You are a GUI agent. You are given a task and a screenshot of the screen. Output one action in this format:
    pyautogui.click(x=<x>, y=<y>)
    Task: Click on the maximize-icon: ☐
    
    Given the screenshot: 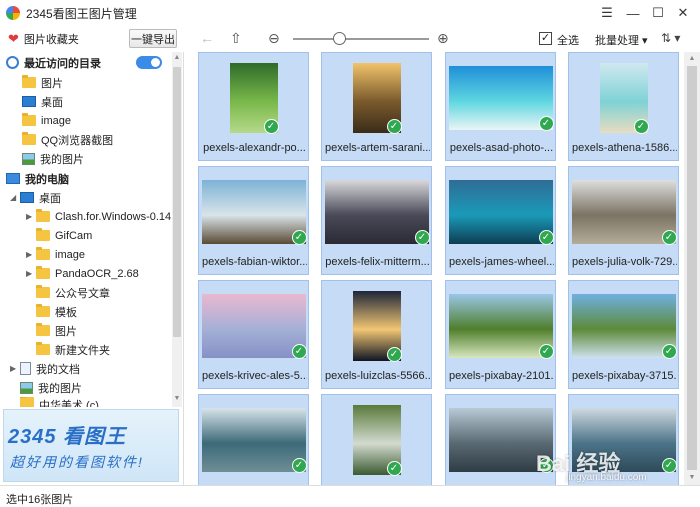 What is the action you would take?
    pyautogui.click(x=658, y=13)
    